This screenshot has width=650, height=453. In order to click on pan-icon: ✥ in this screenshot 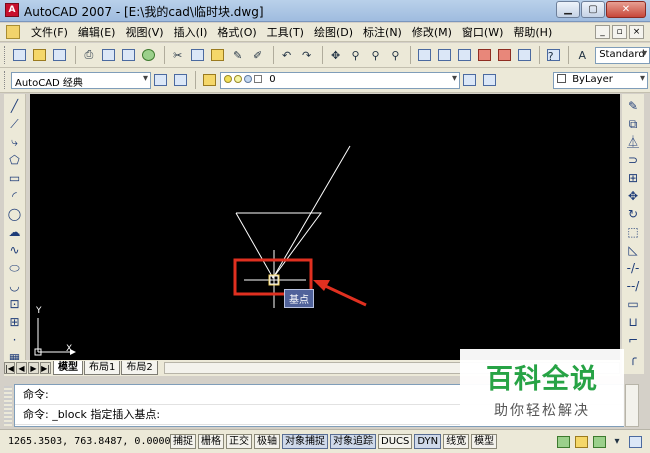, I will do `click(336, 55)`.